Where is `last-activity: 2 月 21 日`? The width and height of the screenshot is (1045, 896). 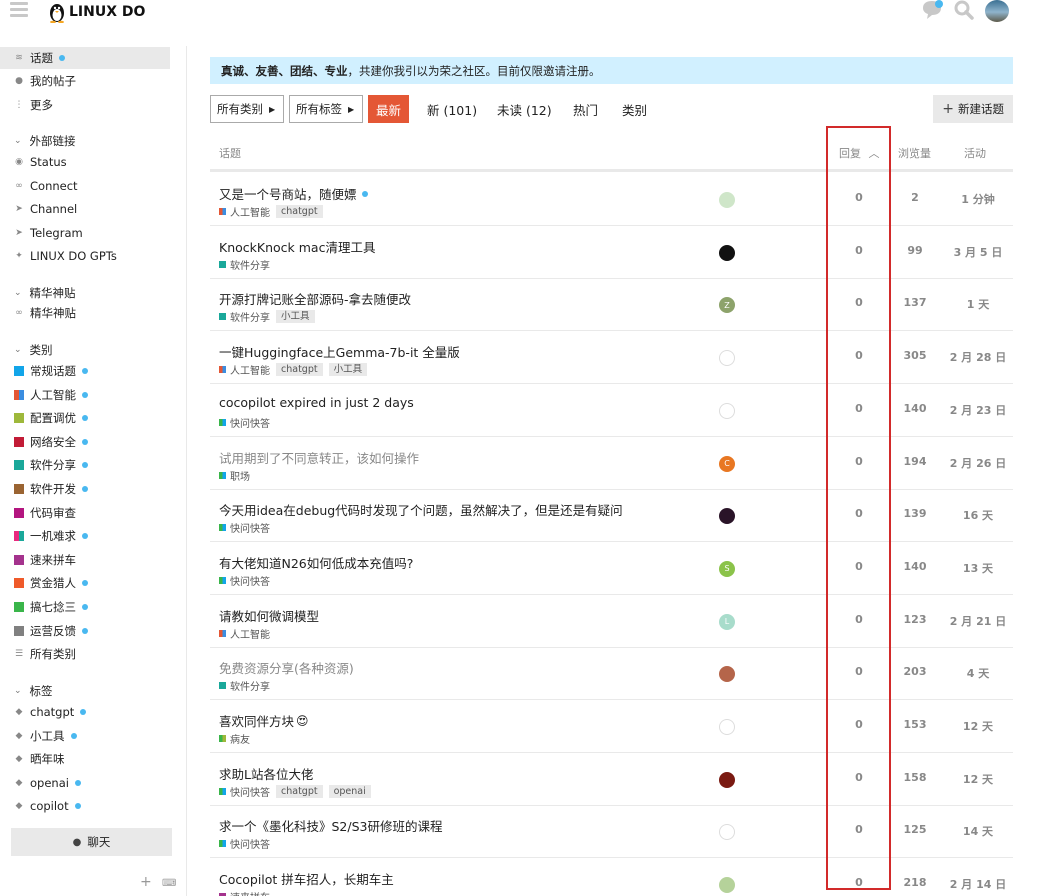 last-activity: 2 月 21 日 is located at coordinates (978, 621).